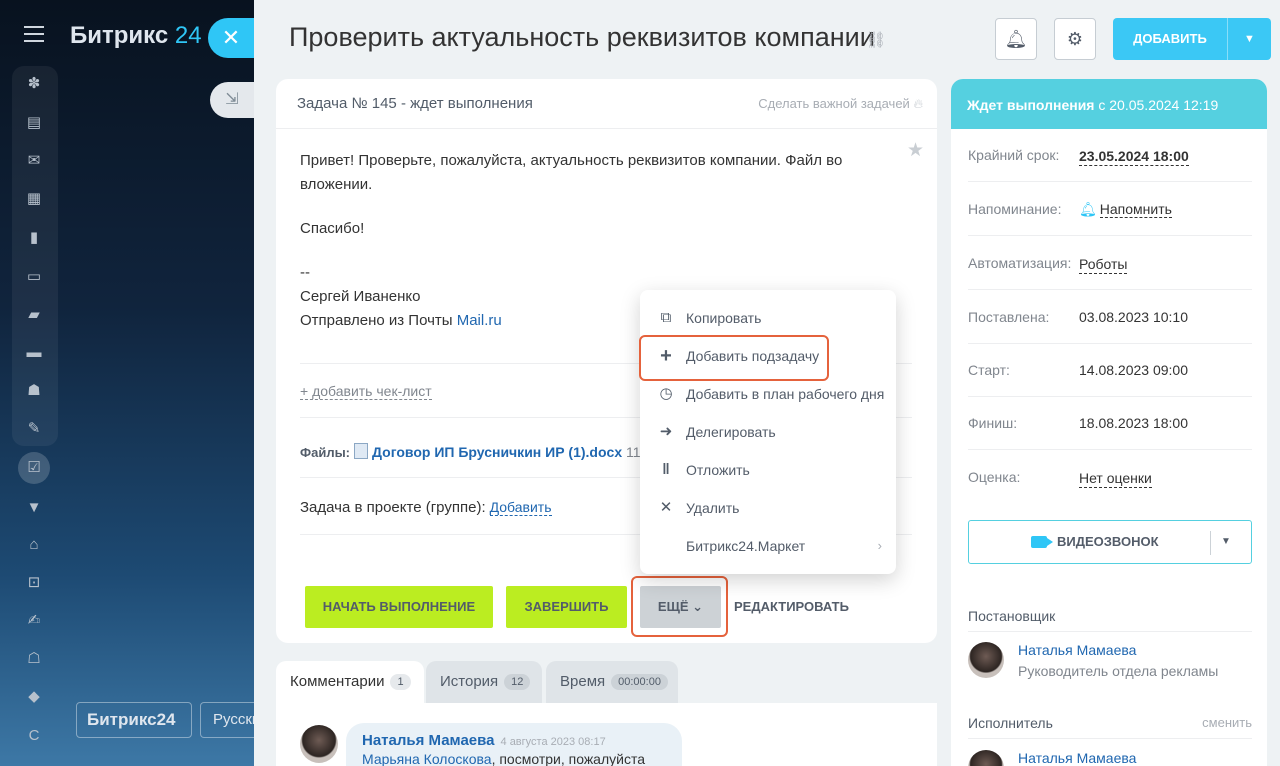  I want to click on add-button-label: ДОБАВИТЬ, so click(1170, 38).